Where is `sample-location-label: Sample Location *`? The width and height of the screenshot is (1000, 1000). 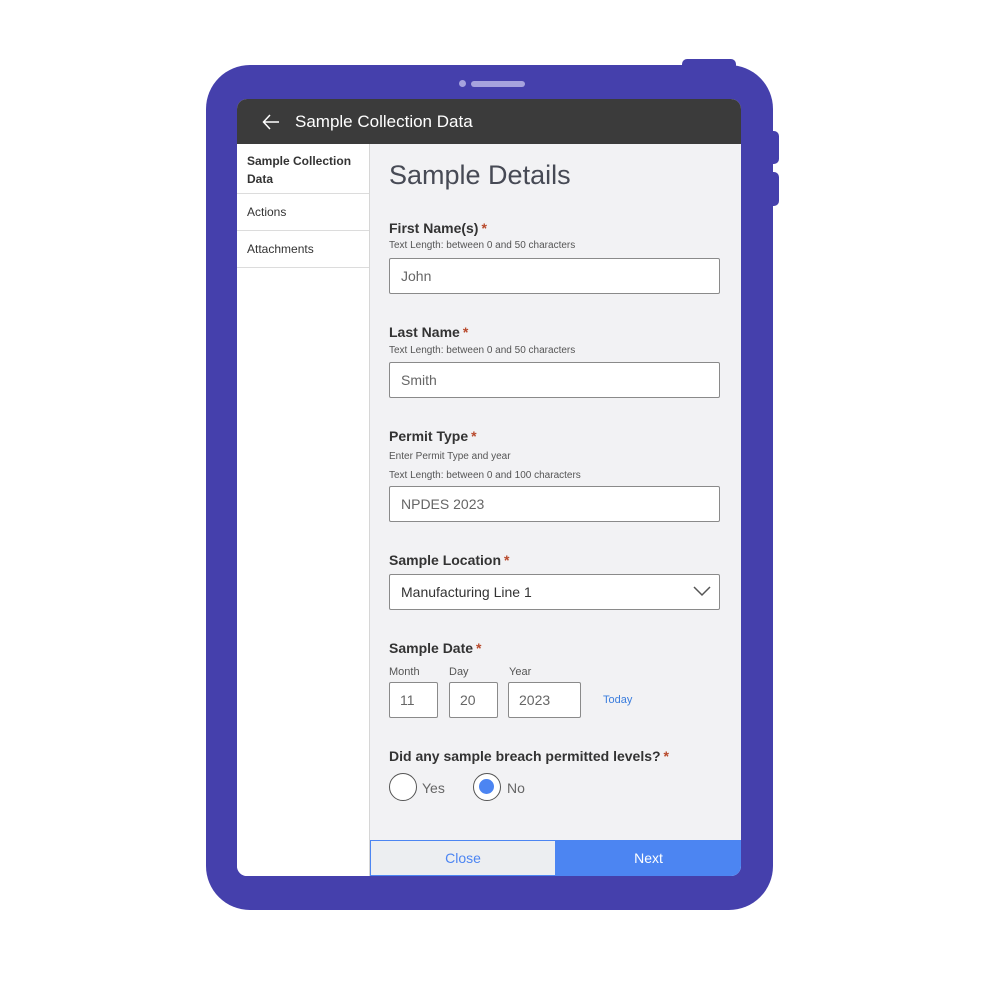
sample-location-label: Sample Location * is located at coordinates (449, 560).